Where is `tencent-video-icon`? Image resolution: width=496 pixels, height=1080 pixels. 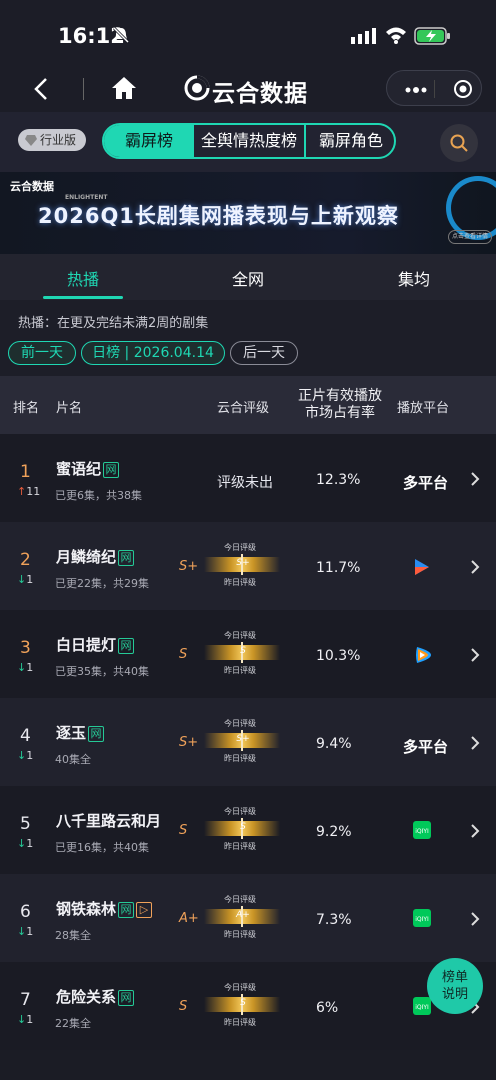
tencent-video-icon is located at coordinates (423, 657).